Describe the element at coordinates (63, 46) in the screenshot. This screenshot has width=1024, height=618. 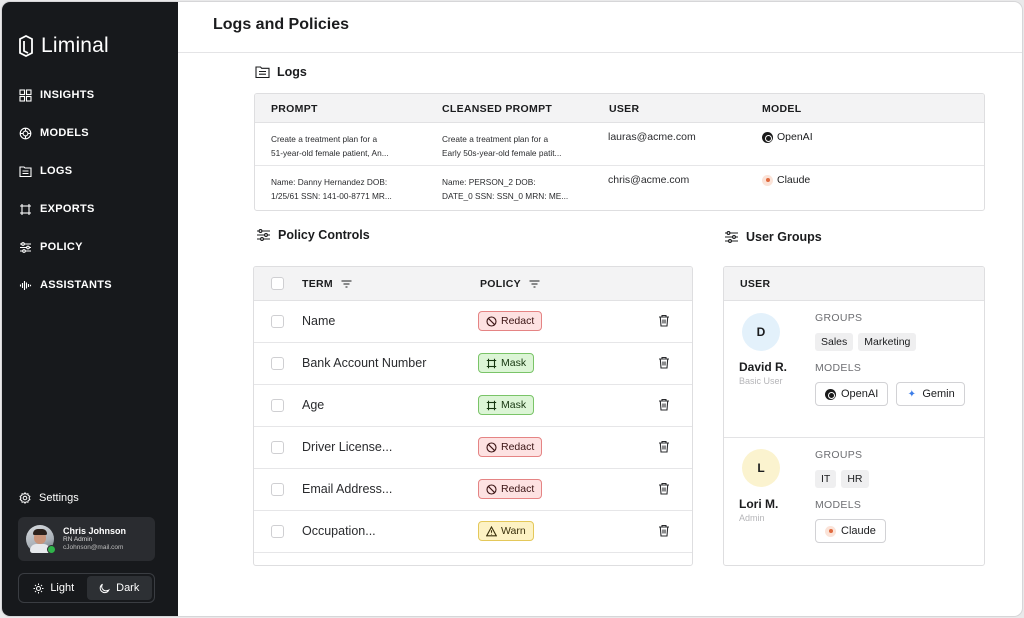
I see `logo: Liminal` at that location.